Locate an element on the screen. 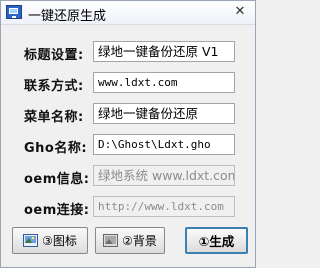 The width and height of the screenshot is (320, 268). icon-button-label: ③图标 is located at coordinates (59, 241).